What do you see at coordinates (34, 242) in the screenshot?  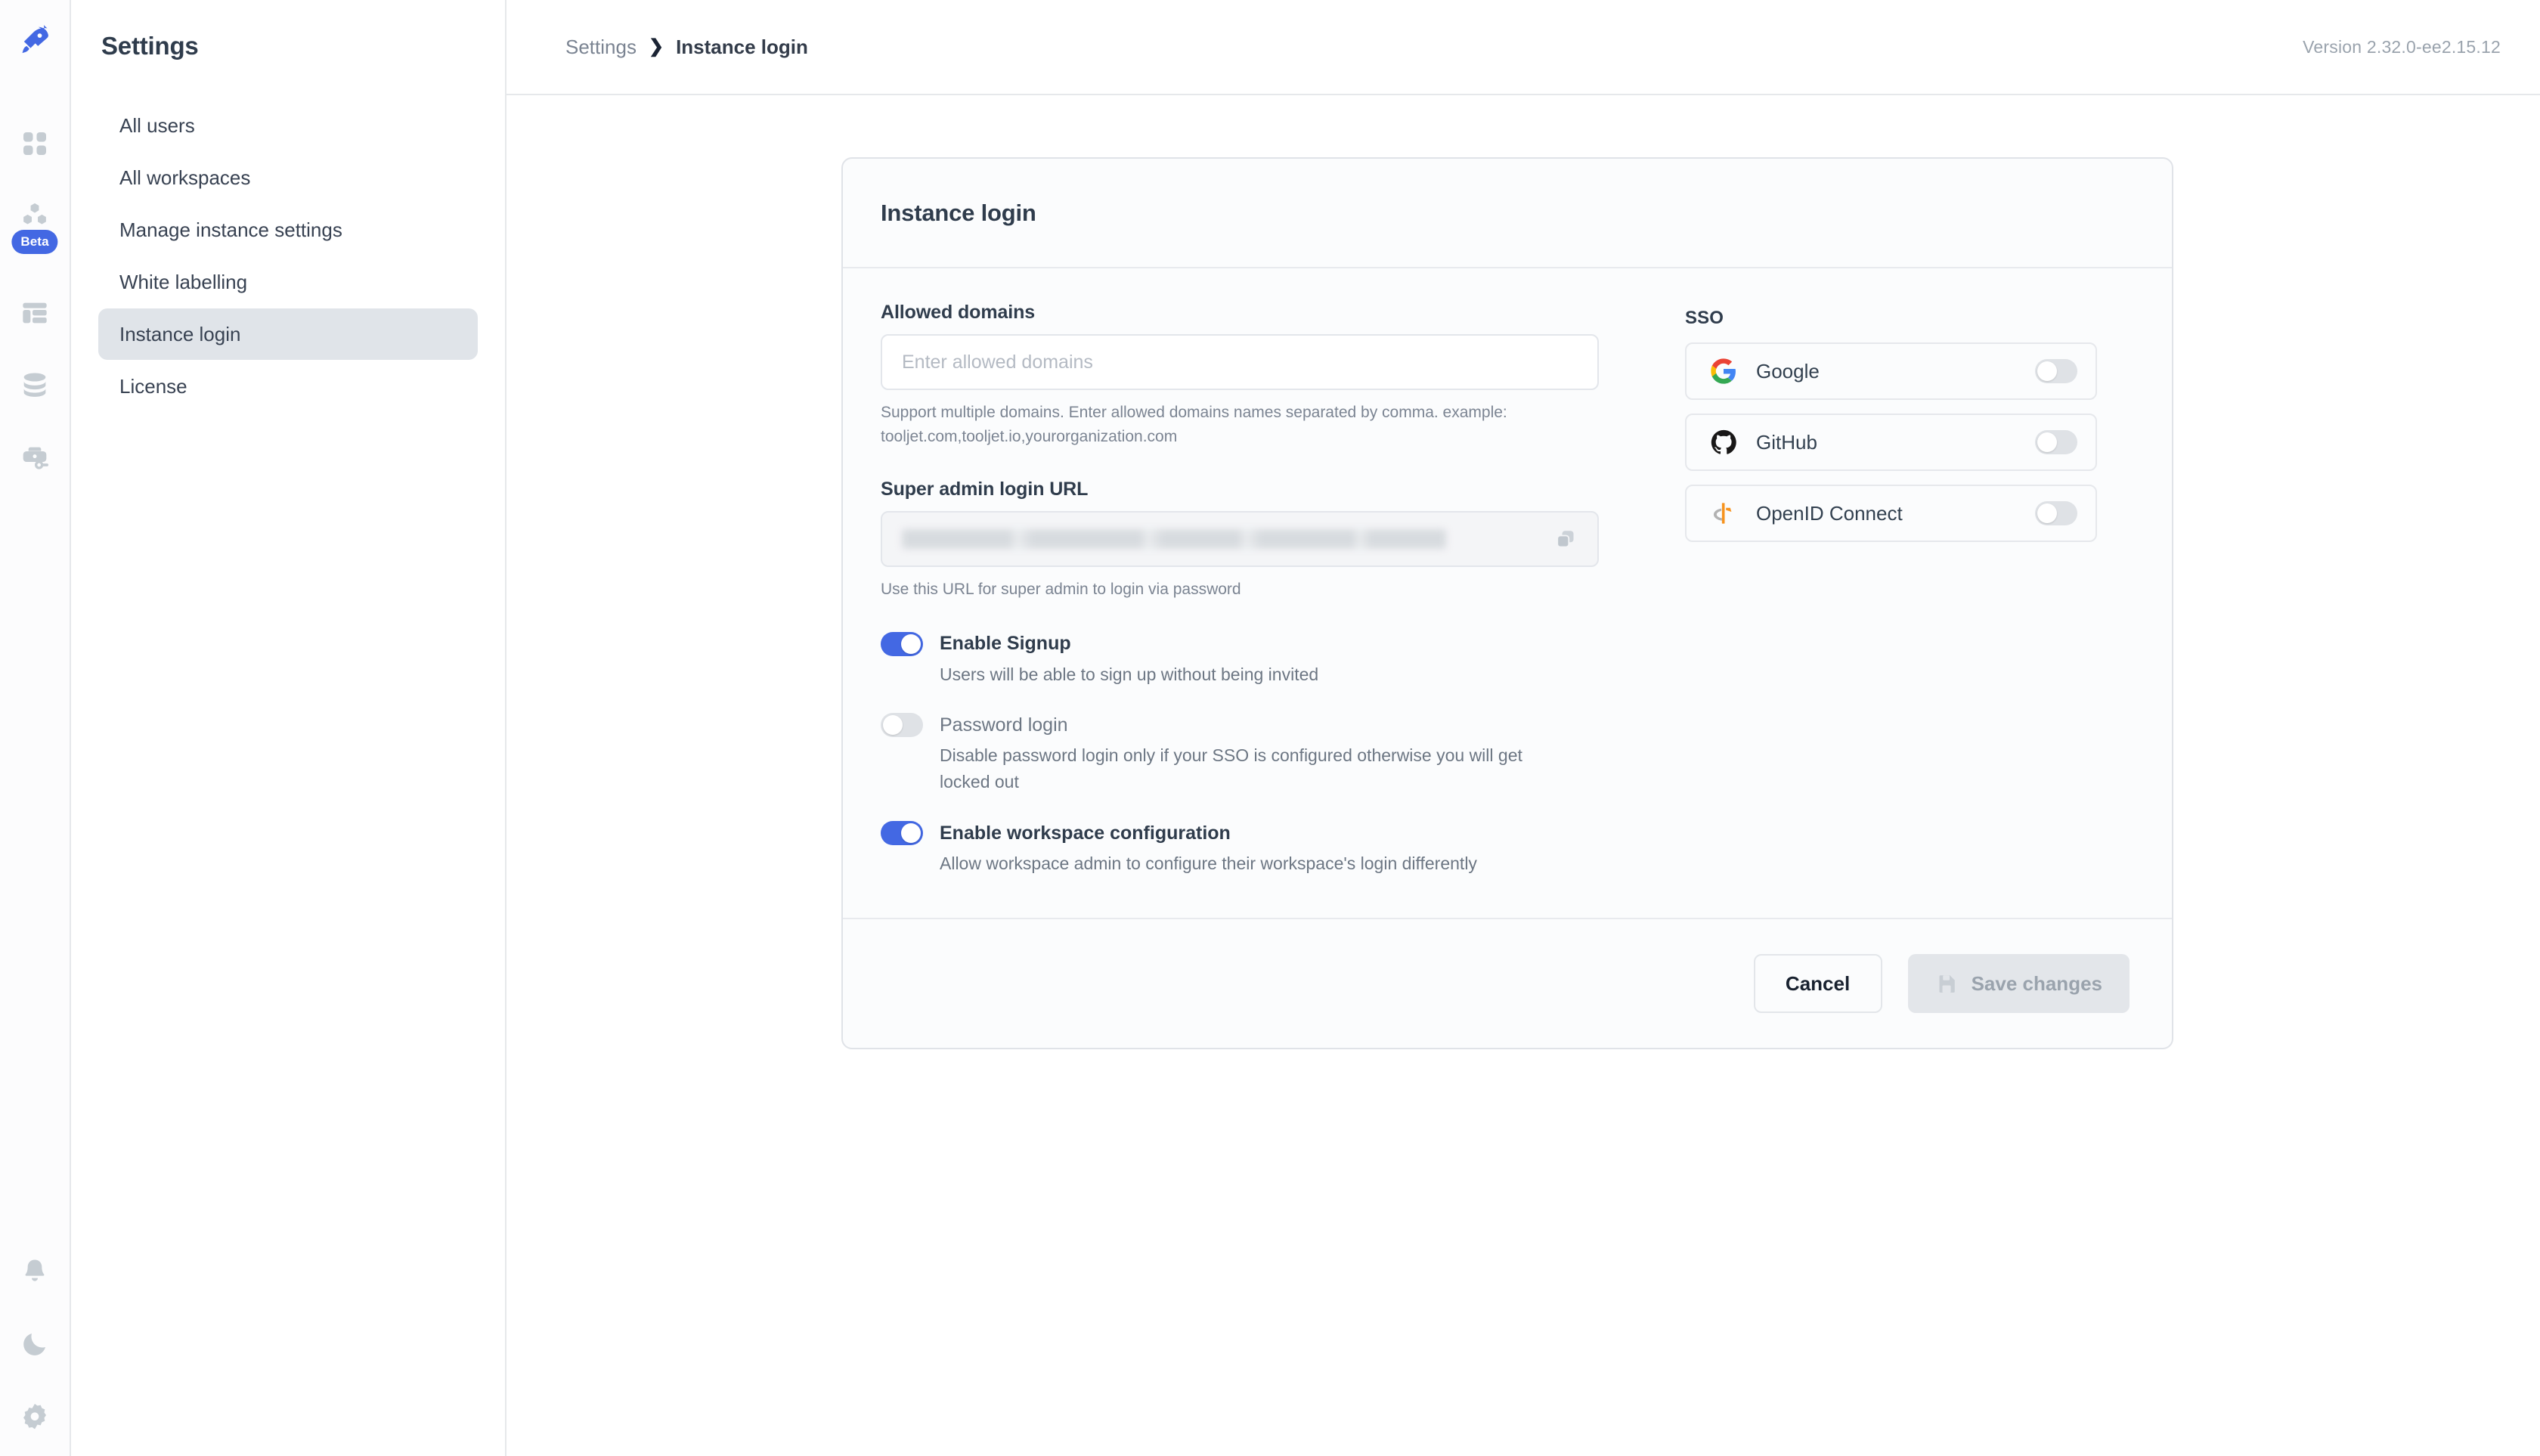 I see `beta-badge: Beta` at bounding box center [34, 242].